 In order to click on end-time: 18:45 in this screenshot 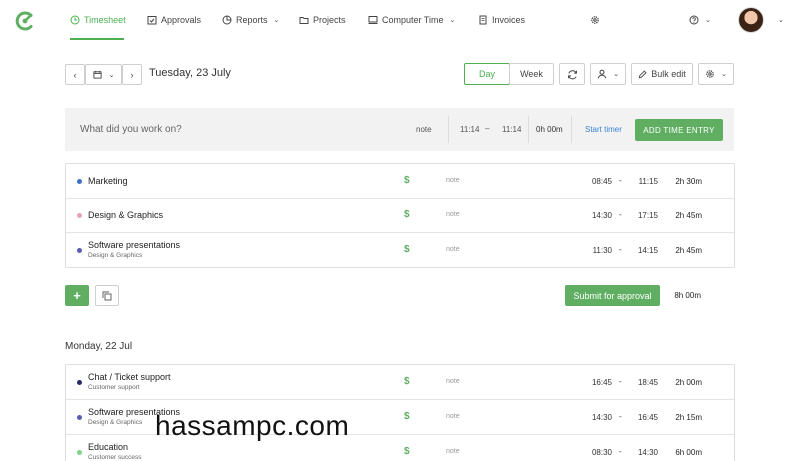, I will do `click(643, 382)`.